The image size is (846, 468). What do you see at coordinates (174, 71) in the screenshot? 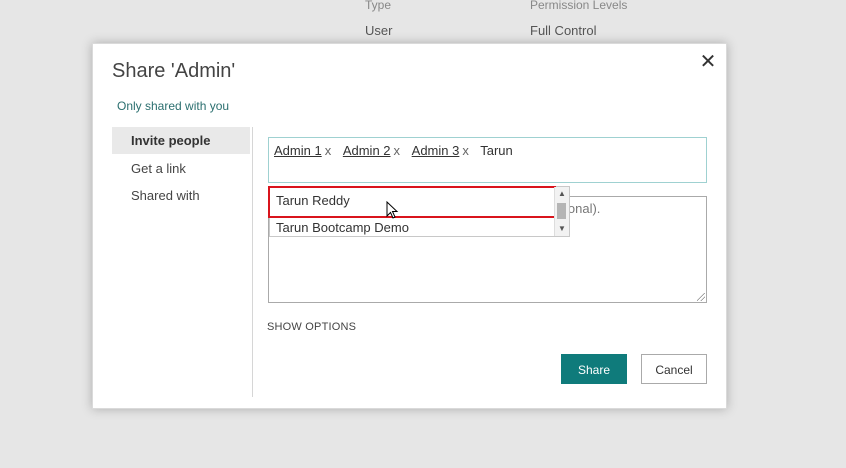
I see `dialog-title: Share 'Admin'` at bounding box center [174, 71].